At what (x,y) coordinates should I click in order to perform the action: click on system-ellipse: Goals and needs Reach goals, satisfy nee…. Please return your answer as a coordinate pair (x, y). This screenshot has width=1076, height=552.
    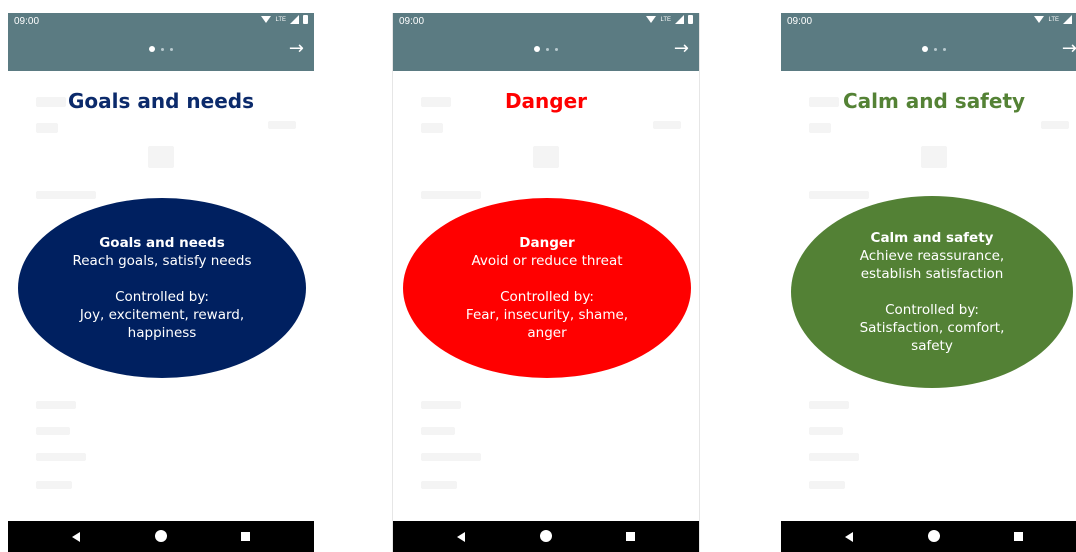
    Looking at the image, I should click on (162, 288).